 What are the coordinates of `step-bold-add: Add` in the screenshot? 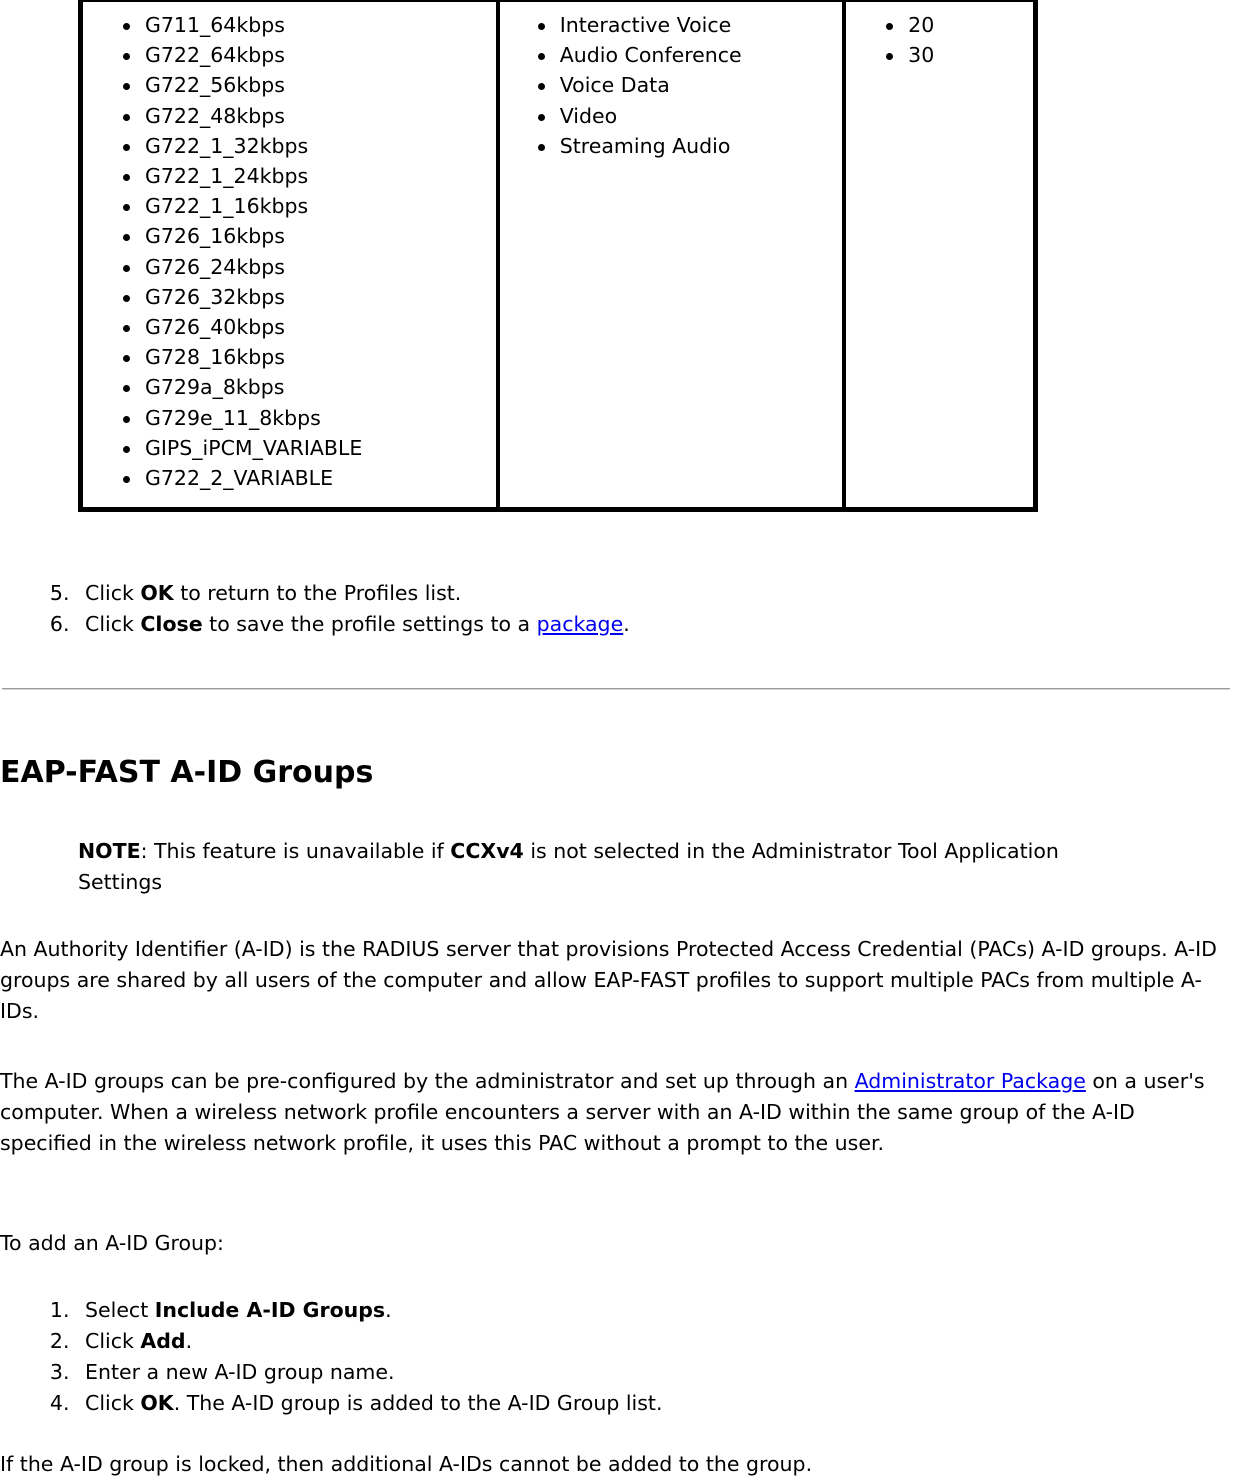 It's located at (163, 1341).